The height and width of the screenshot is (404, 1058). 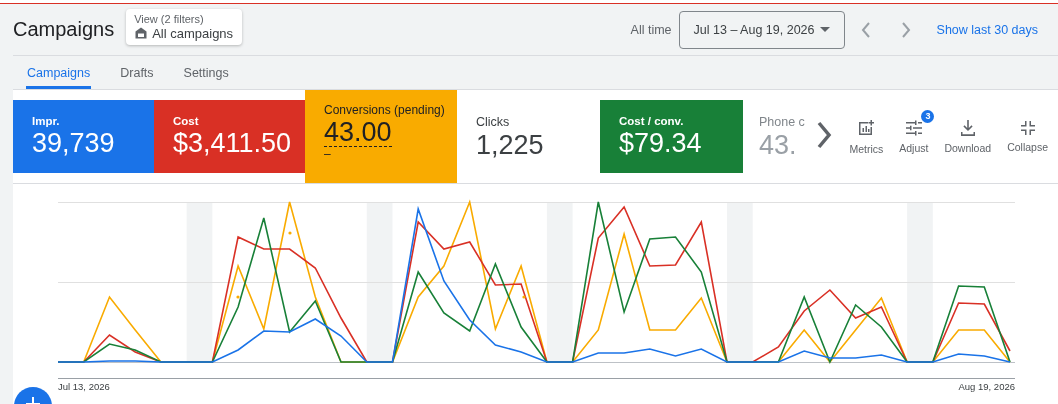 I want to click on view-selector: View (2 filters) All campaigns, so click(x=184, y=26).